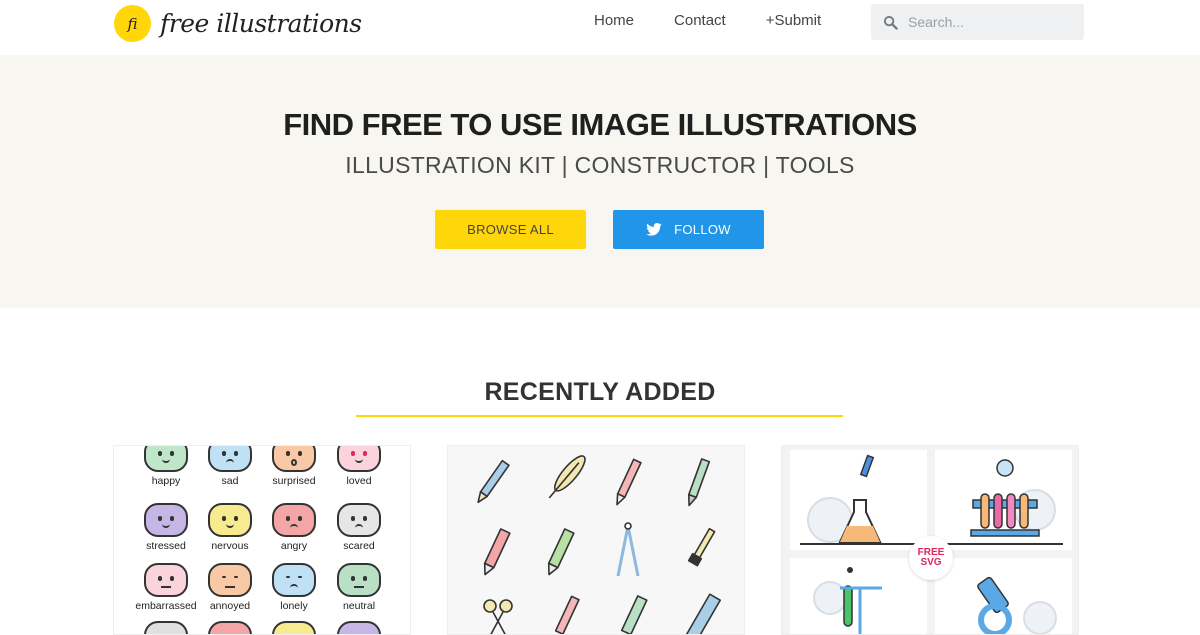 Image resolution: width=1200 pixels, height=635 pixels. I want to click on stationery-card, so click(596, 540).